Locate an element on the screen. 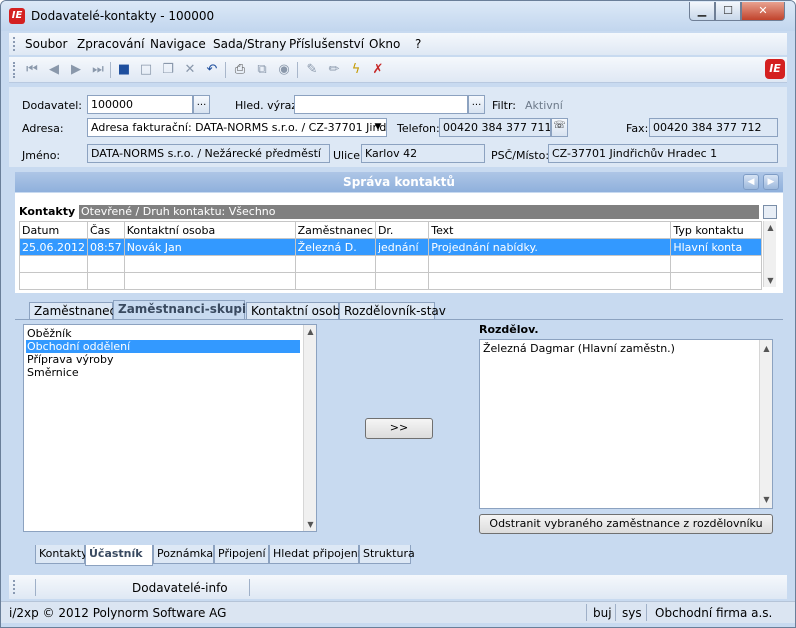 The image size is (796, 628). search-expression-field is located at coordinates (381, 104).